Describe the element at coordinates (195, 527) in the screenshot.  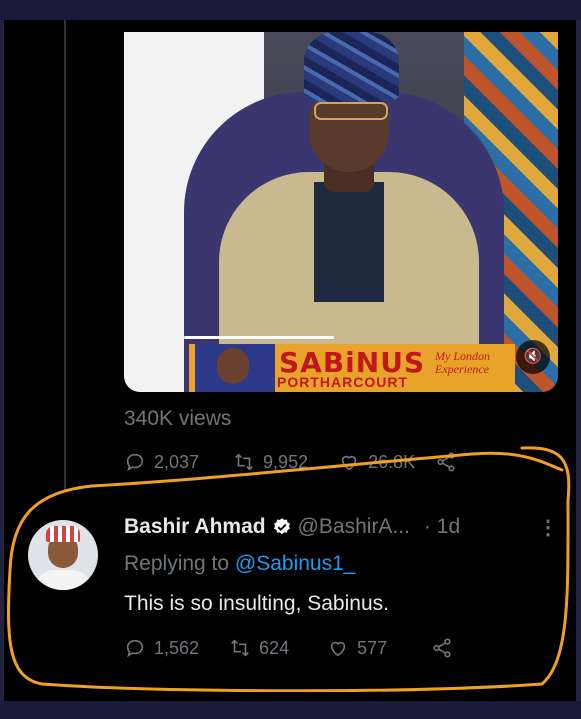
I see `display-name: Bashir Ahmad` at that location.